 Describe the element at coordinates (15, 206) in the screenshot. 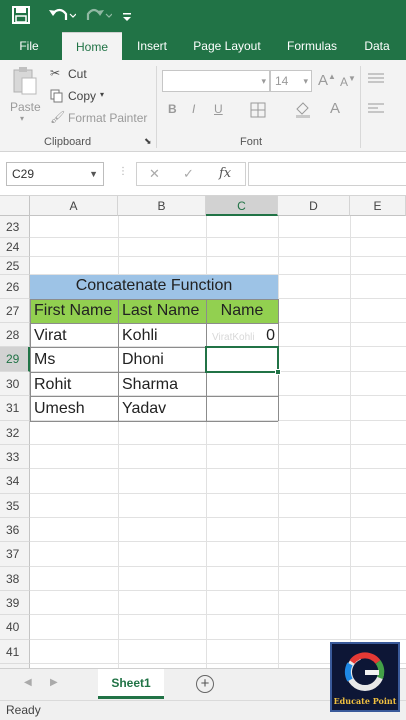

I see `select-all-corner` at that location.